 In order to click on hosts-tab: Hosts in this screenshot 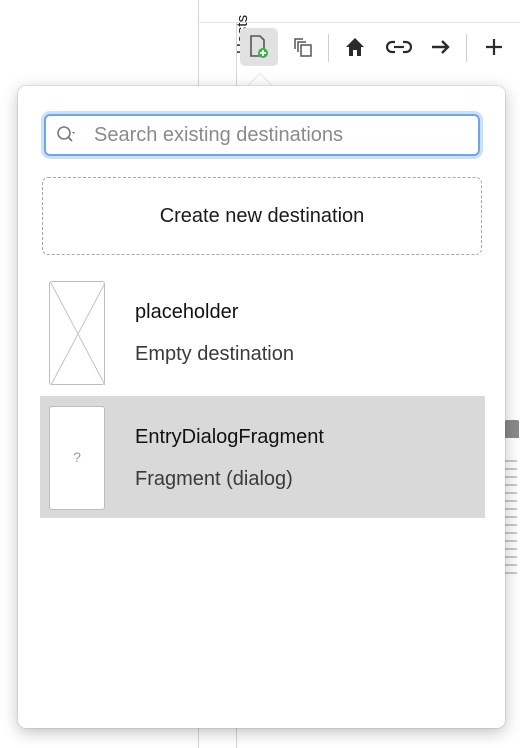, I will do `click(225, 54)`.